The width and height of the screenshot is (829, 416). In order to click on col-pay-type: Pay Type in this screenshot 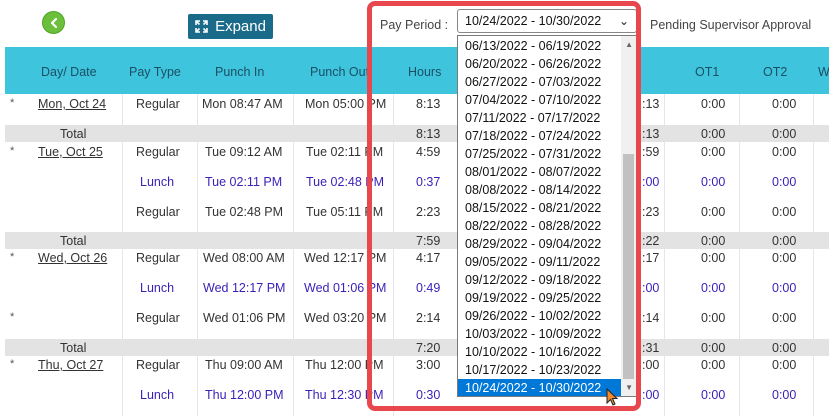, I will do `click(155, 72)`.